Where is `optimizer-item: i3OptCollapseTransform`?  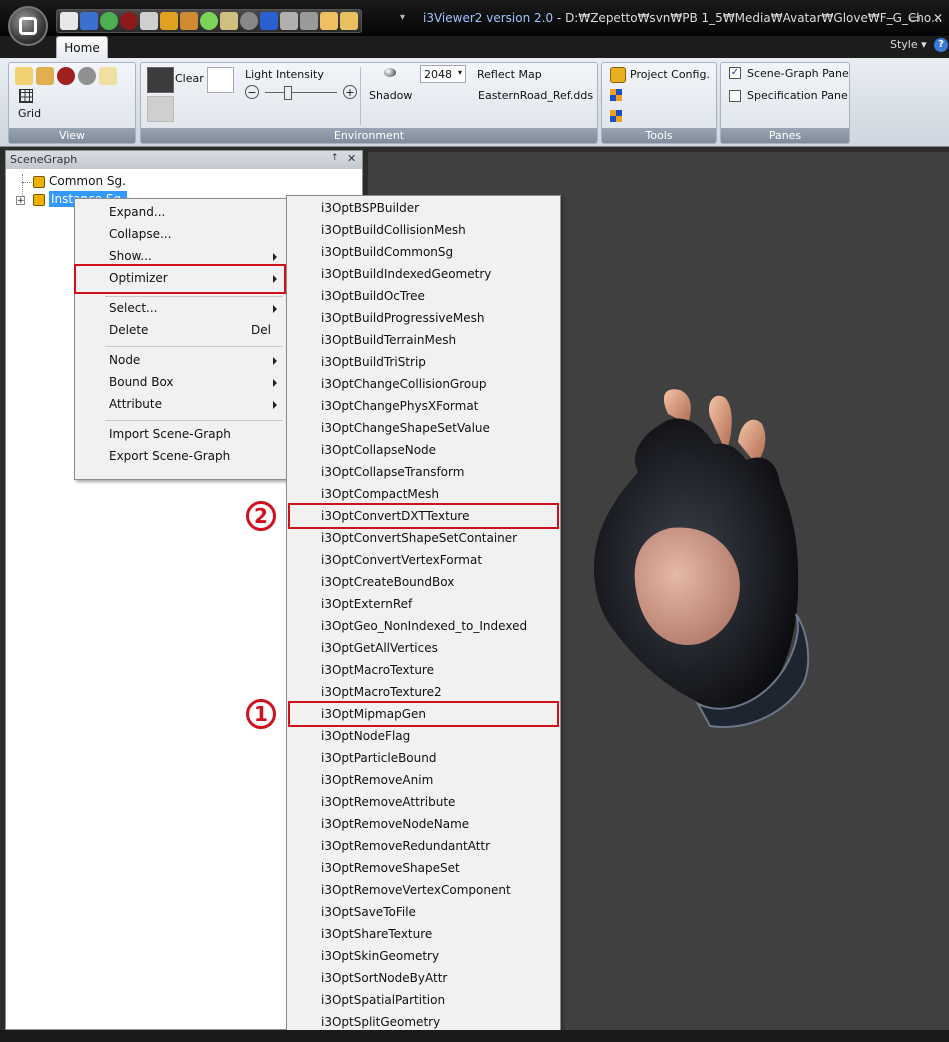 optimizer-item: i3OptCollapseTransform is located at coordinates (392, 472).